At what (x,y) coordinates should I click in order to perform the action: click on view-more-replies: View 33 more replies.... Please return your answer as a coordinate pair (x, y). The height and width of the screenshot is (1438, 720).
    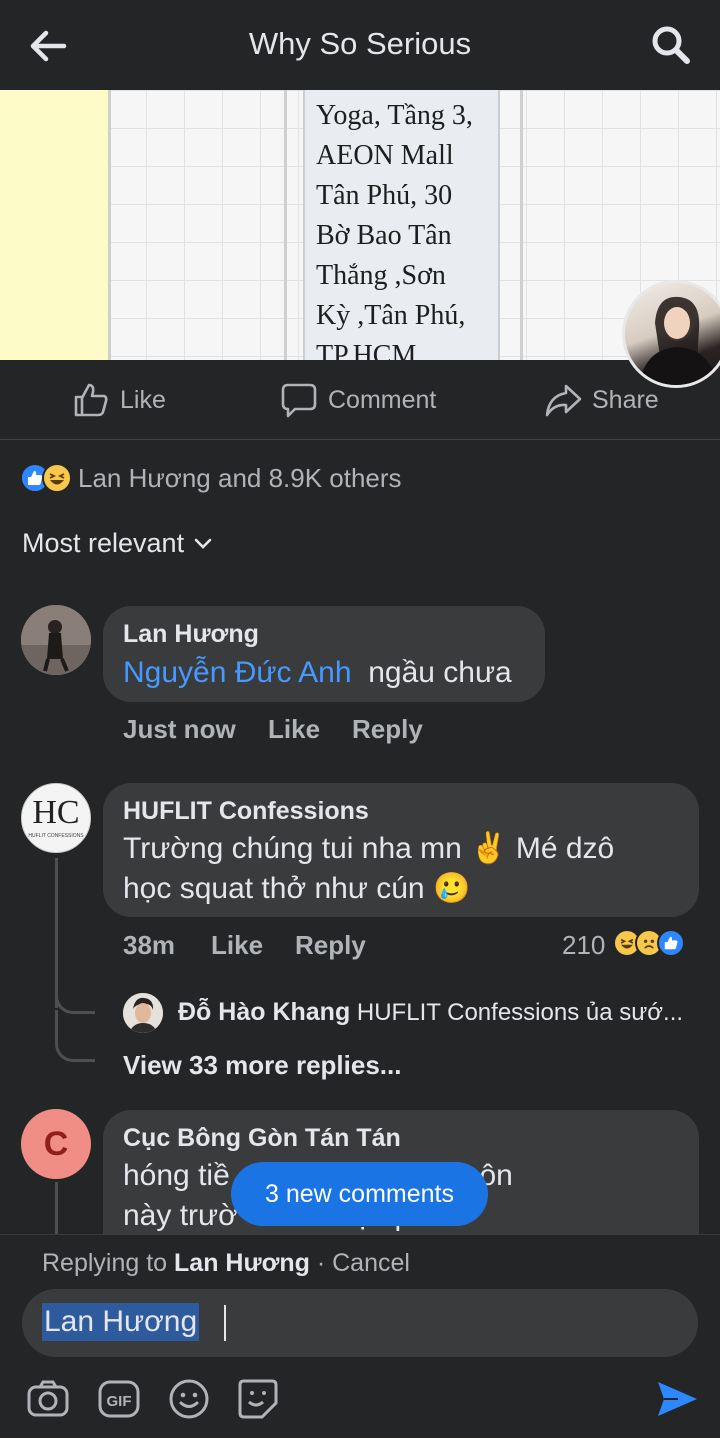
    Looking at the image, I should click on (262, 1065).